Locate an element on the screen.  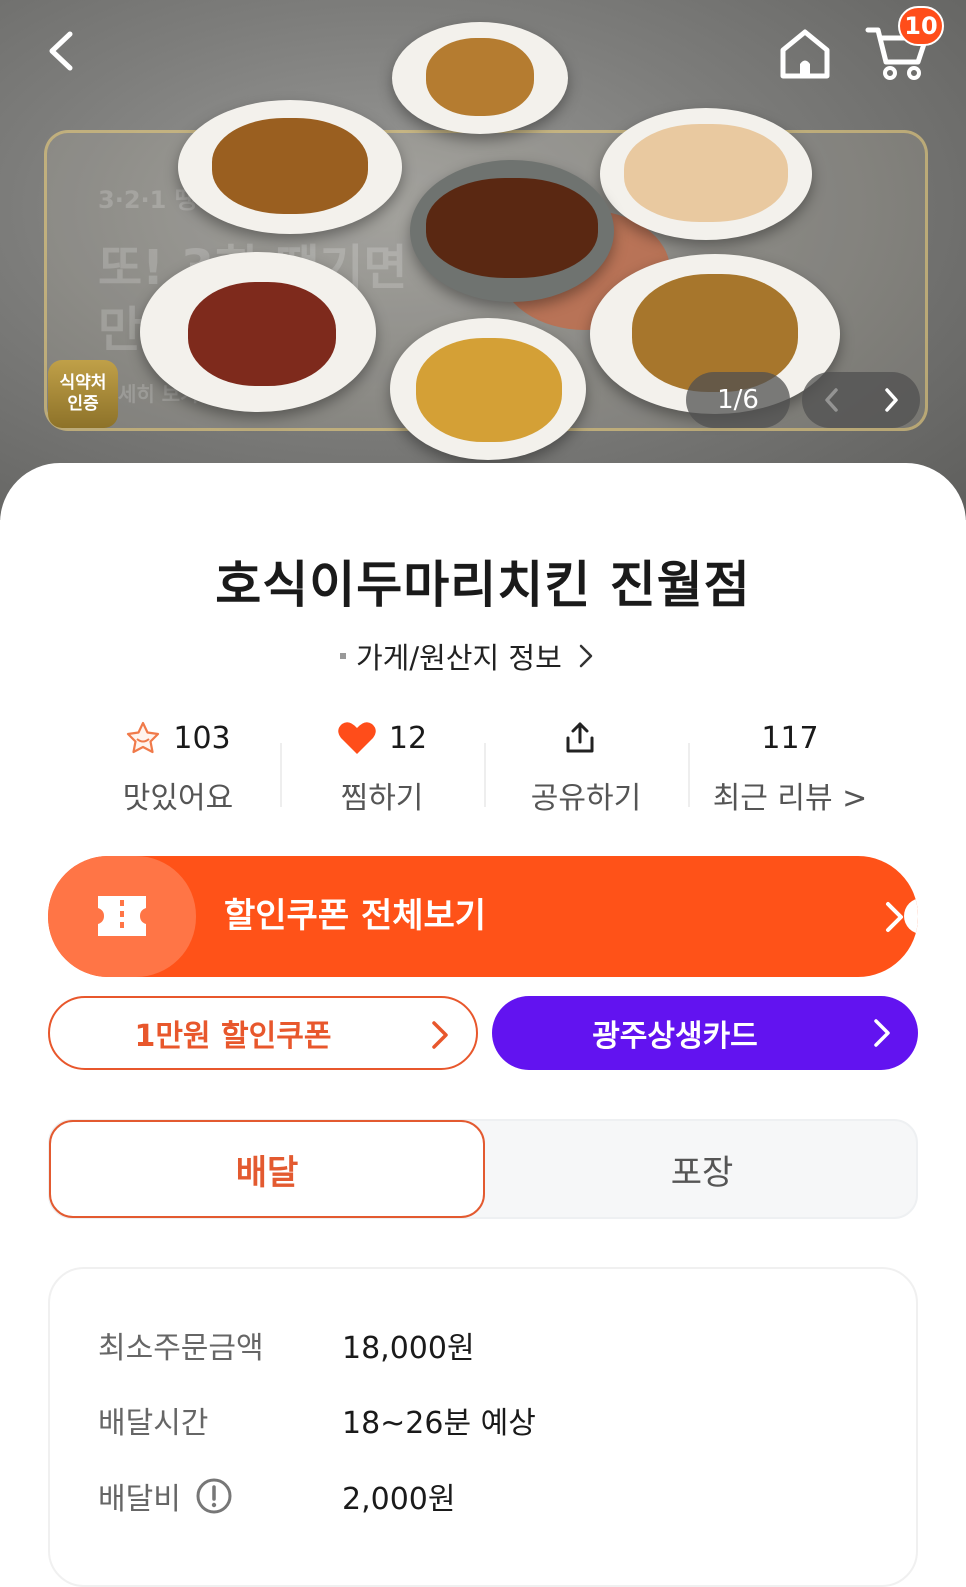
cart-count-badge: 10 is located at coordinates (921, 26).